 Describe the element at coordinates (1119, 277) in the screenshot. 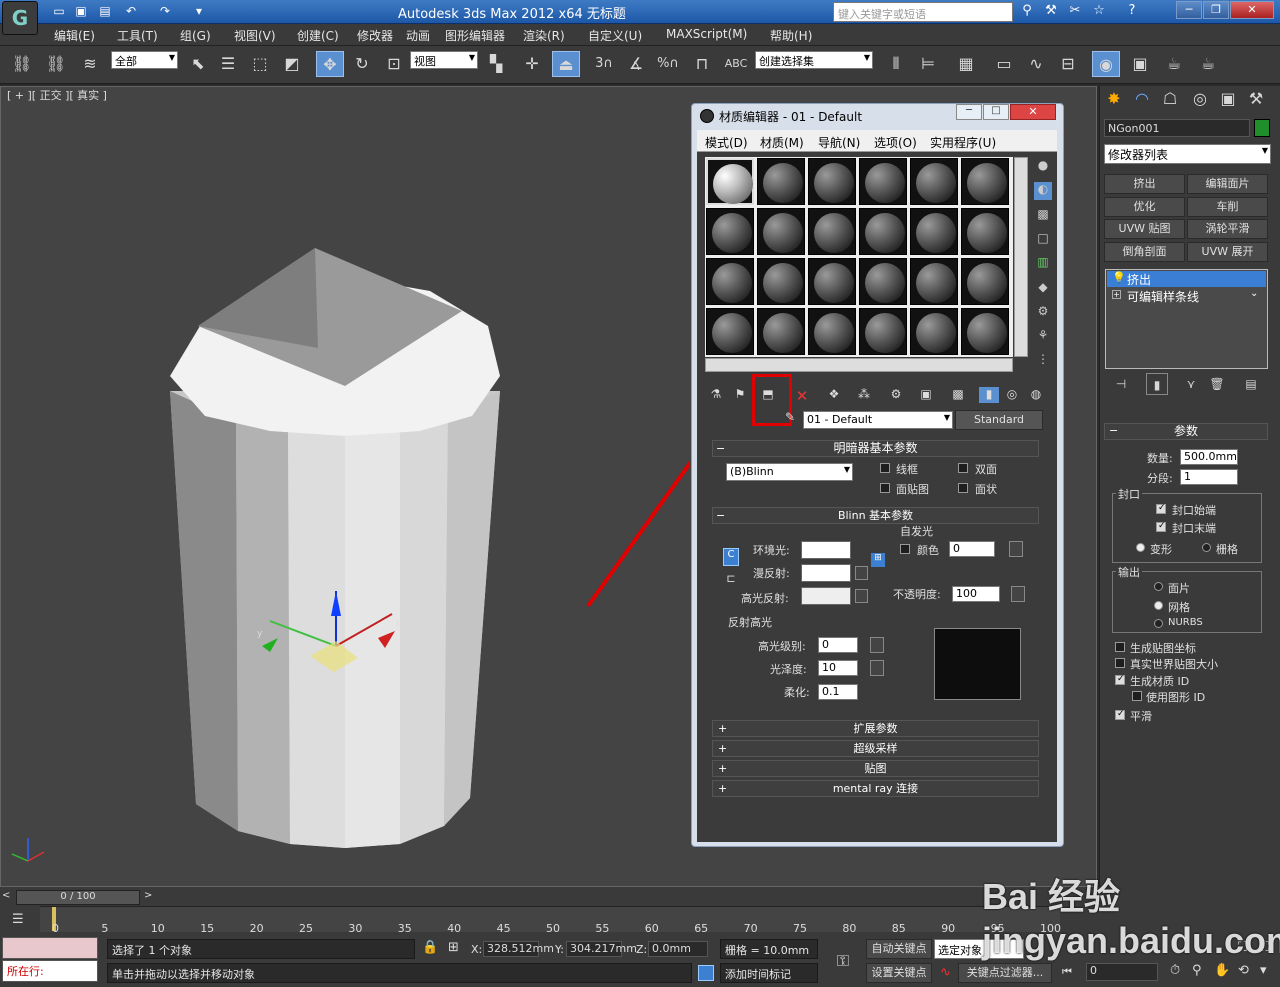

I see `light-bulb-icon: 💡` at that location.